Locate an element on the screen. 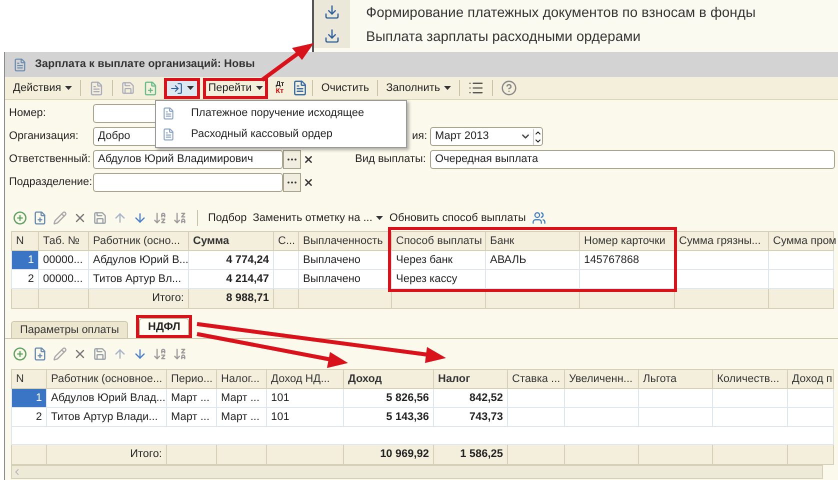 The width and height of the screenshot is (838, 480). increment-icon is located at coordinates (538, 132).